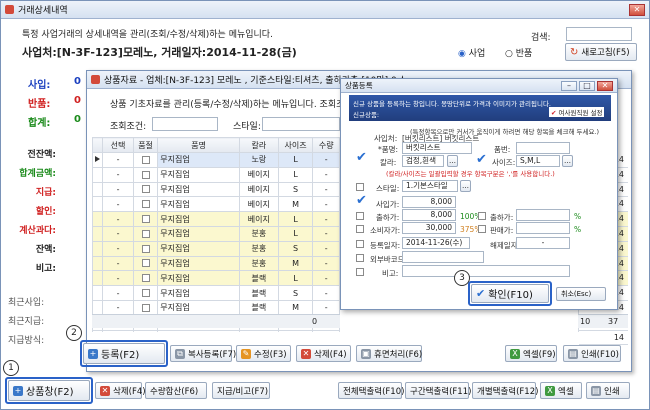 The height and width of the screenshot is (410, 650). Describe the element at coordinates (98, 145) in the screenshot. I see `row-indicator-header` at that location.